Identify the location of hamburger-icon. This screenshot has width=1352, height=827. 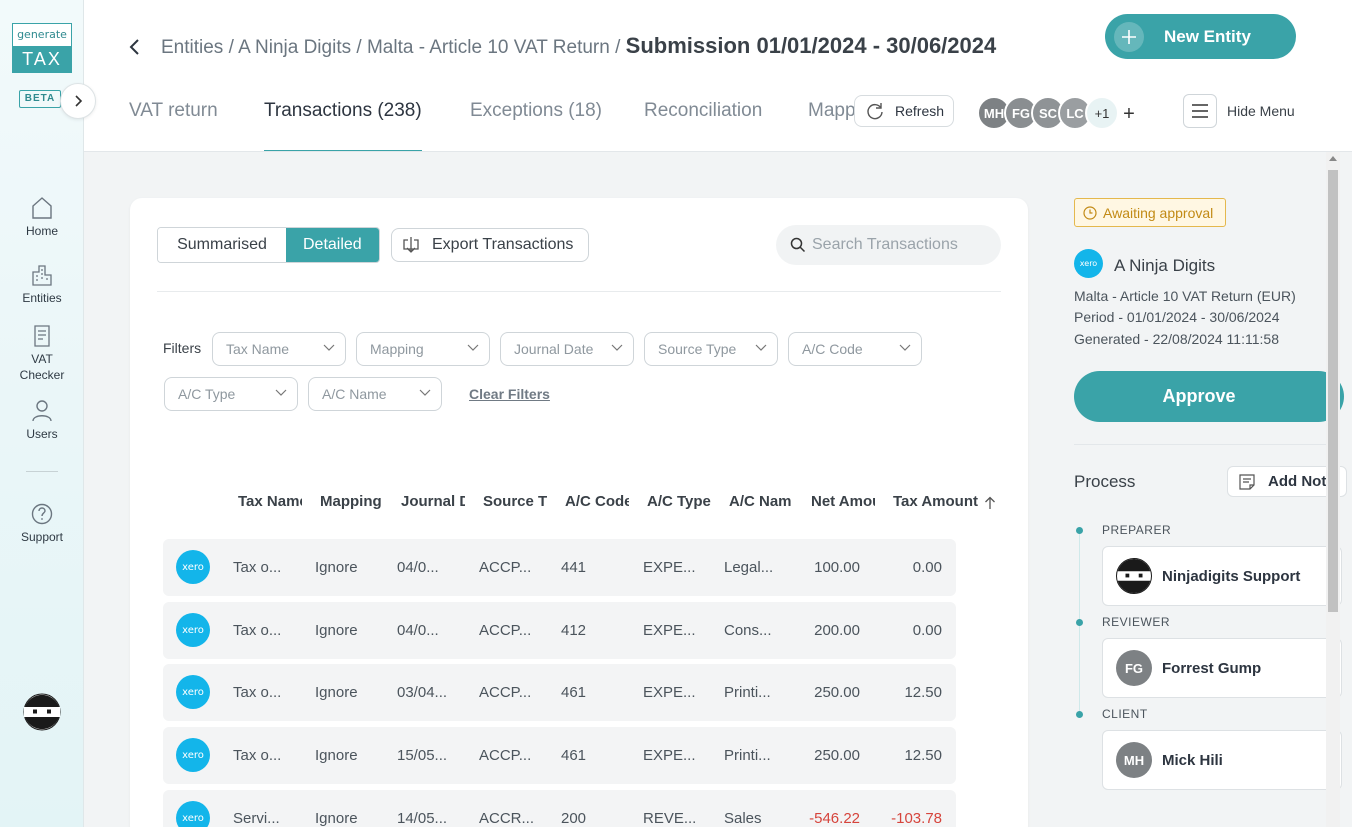
(1200, 111).